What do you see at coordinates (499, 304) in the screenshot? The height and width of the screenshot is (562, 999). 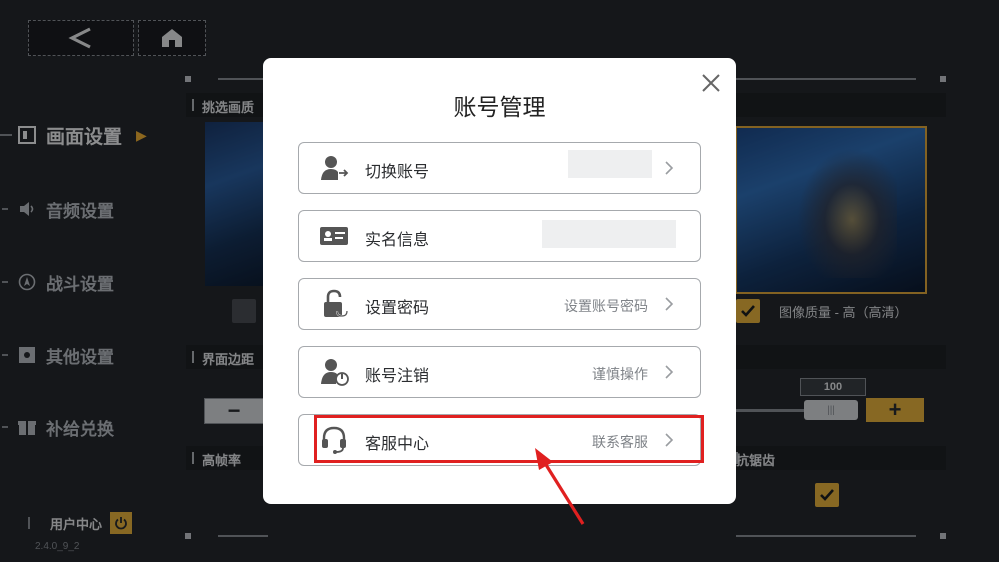 I see `set-password-row: 设置密码 设置账号密码` at bounding box center [499, 304].